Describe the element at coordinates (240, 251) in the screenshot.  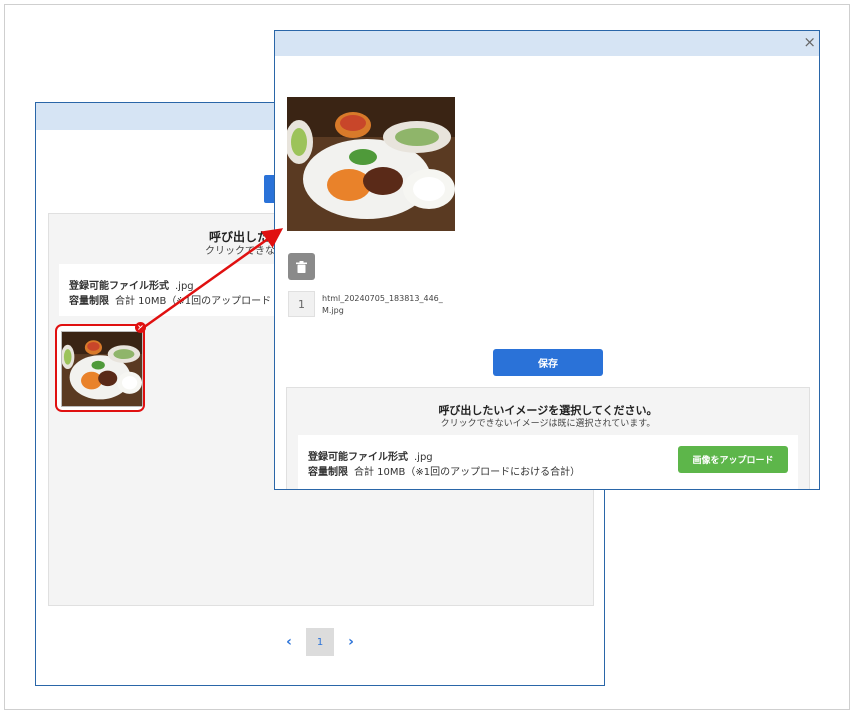
I see `panel-subtitle: クリックできな` at that location.